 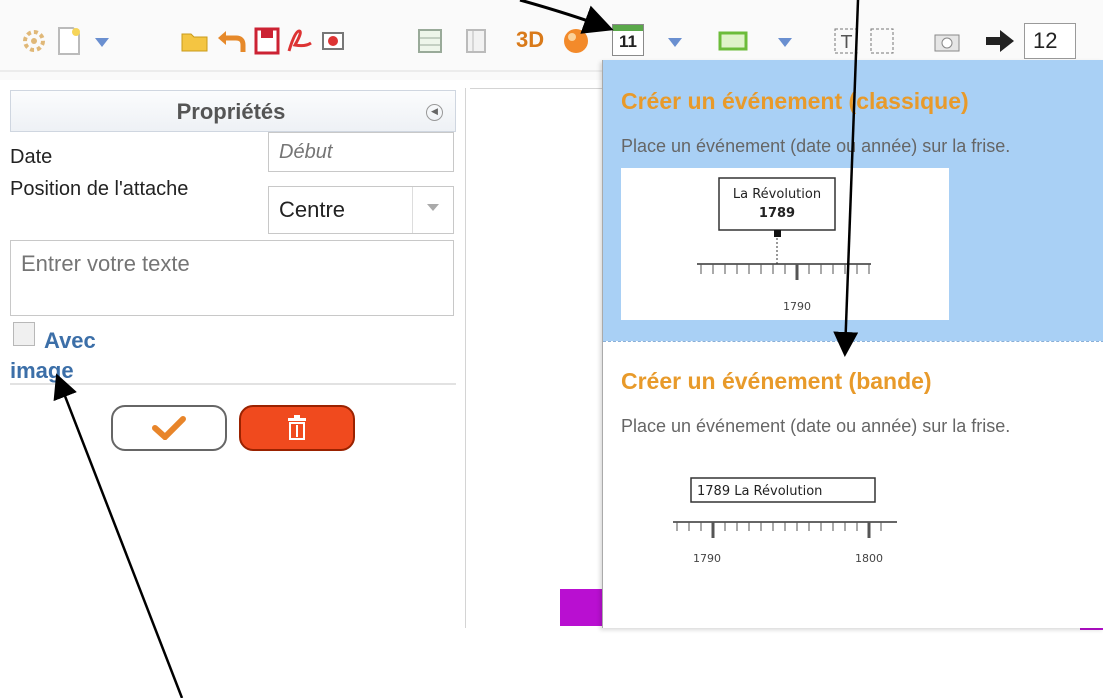 I want to click on date-label: Date, so click(x=31, y=157).